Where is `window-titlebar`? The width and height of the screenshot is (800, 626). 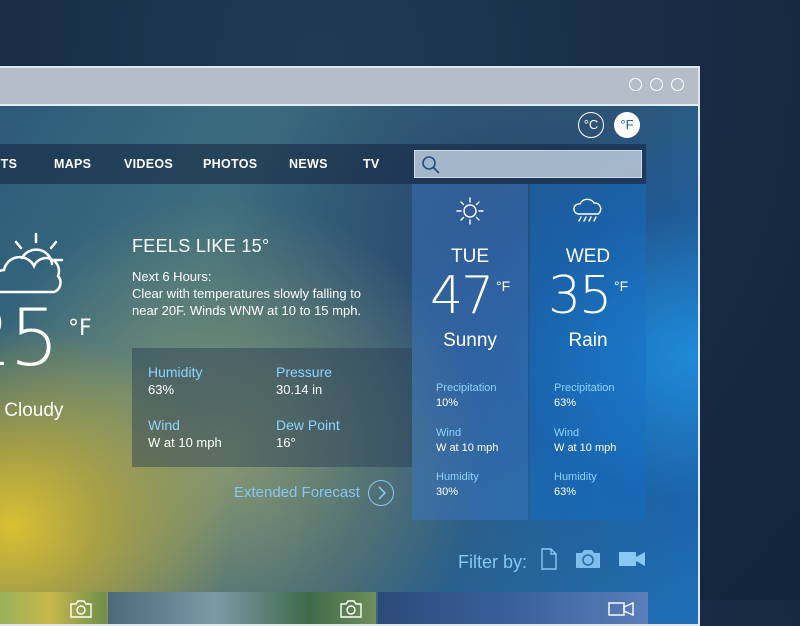 window-titlebar is located at coordinates (349, 87).